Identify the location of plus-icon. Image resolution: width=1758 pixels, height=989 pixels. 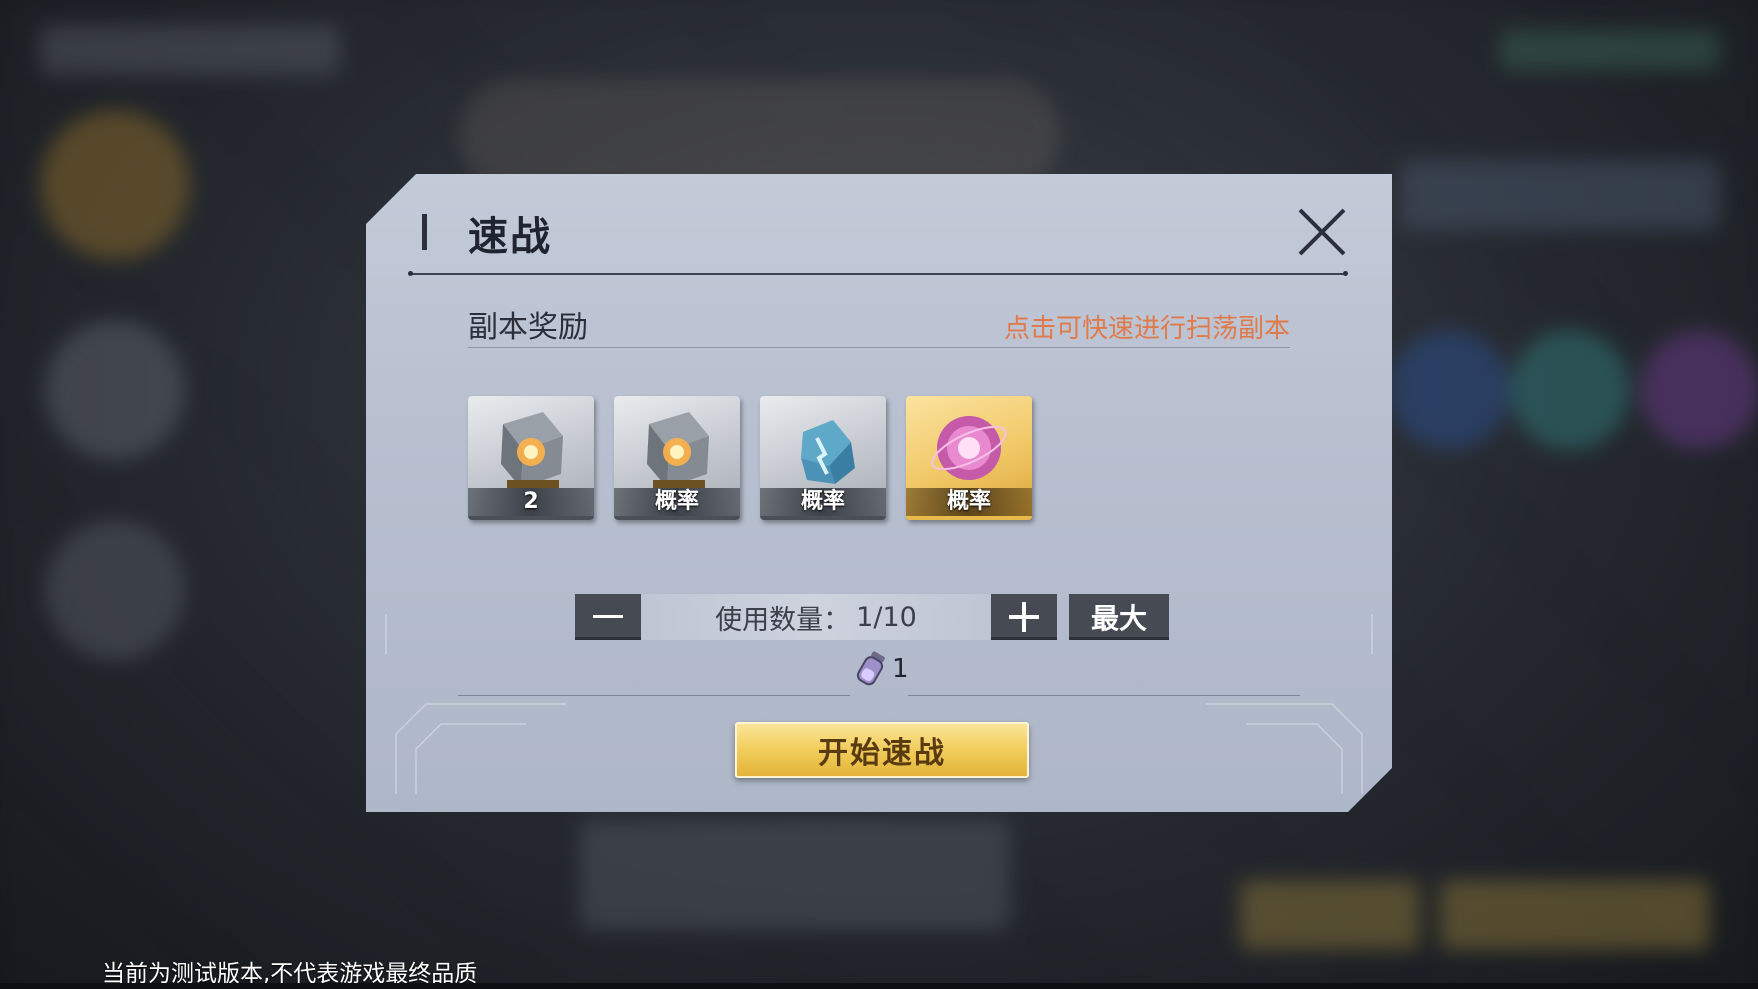
(1024, 617).